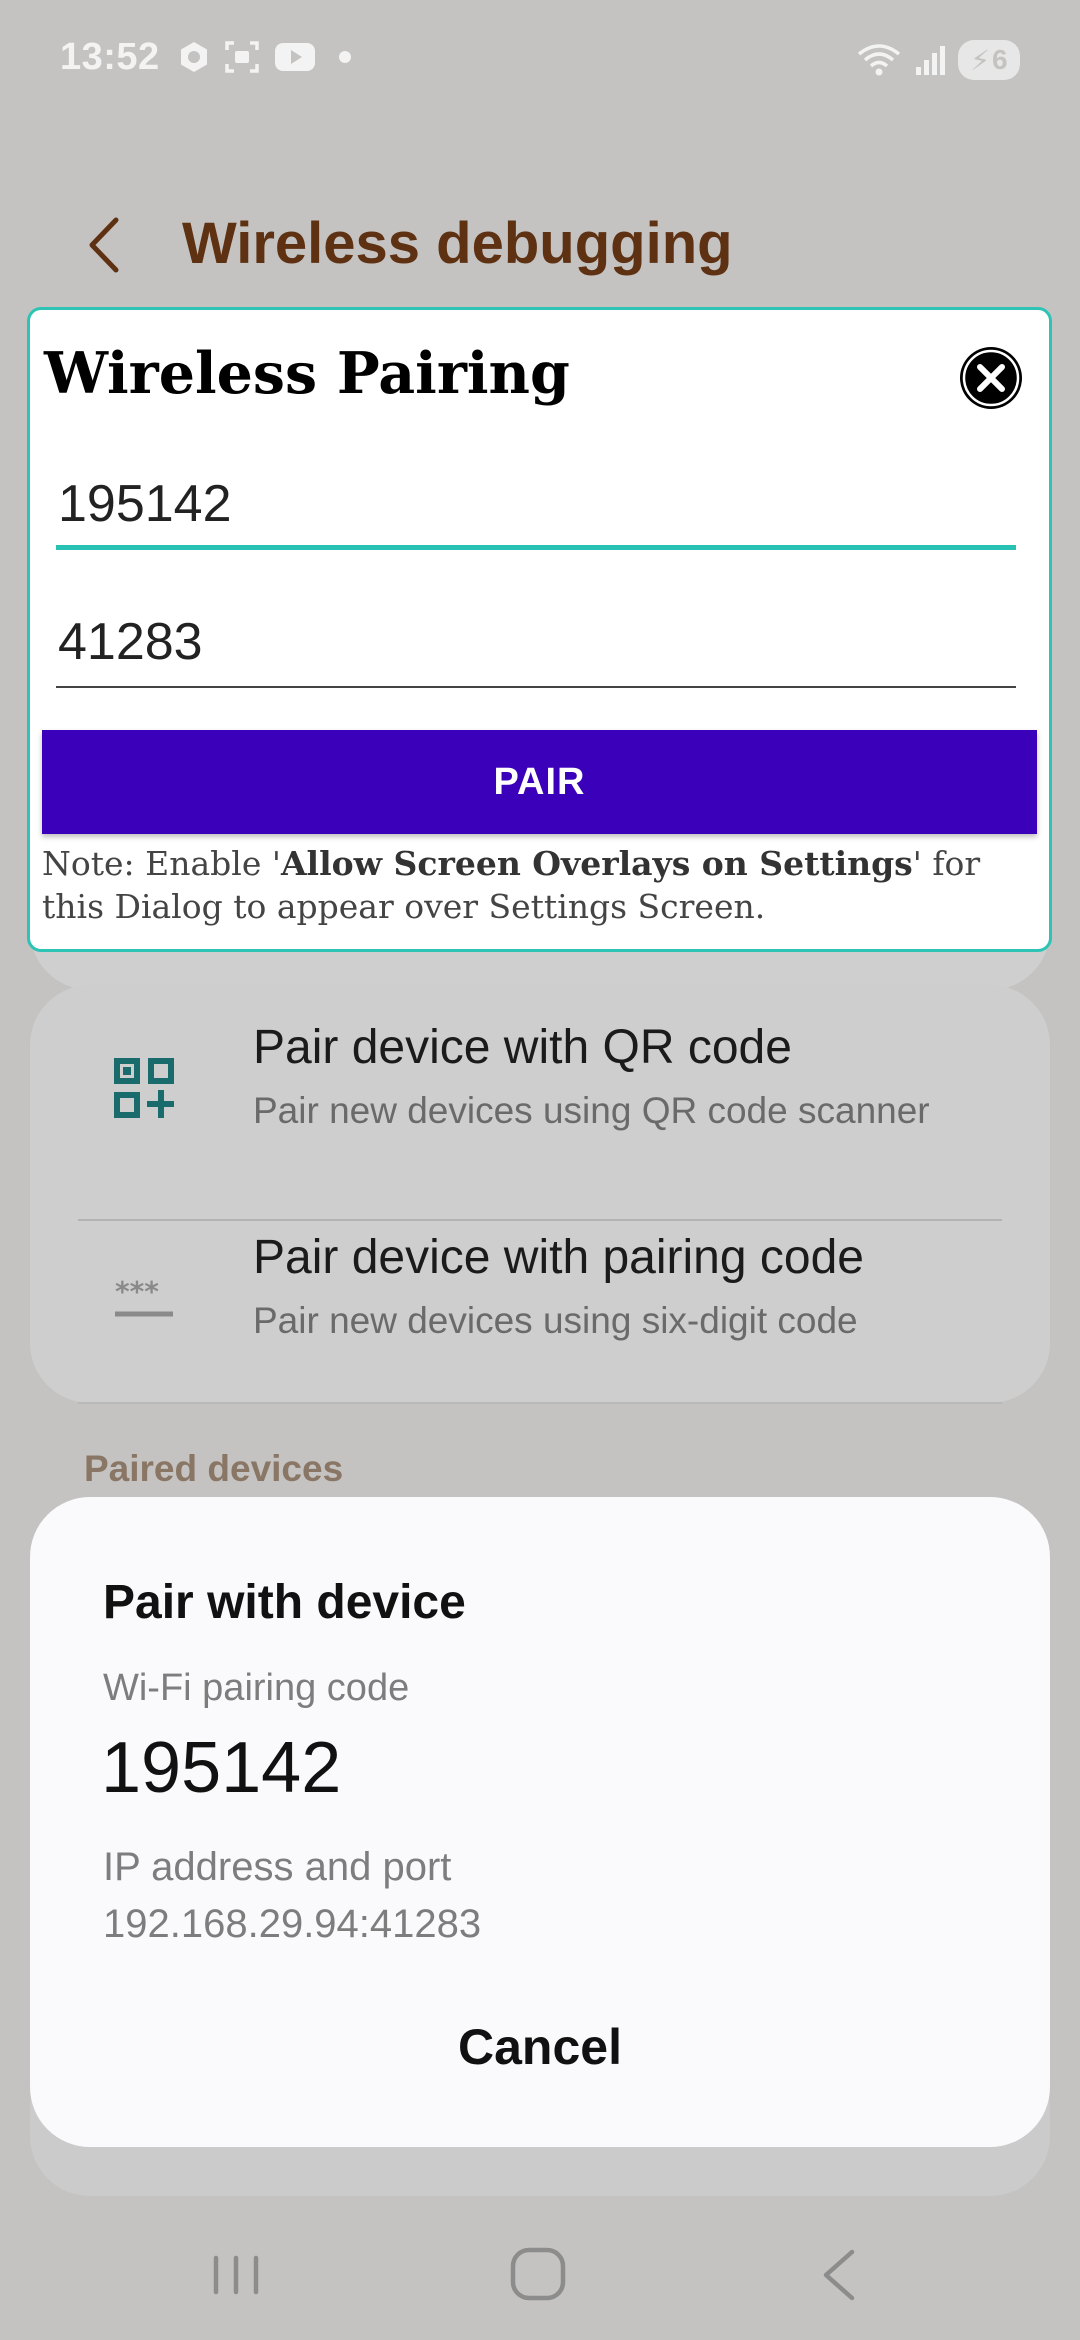 The height and width of the screenshot is (2340, 1080). I want to click on note-bold: Allow Screen Overlays on Settings, so click(596, 863).